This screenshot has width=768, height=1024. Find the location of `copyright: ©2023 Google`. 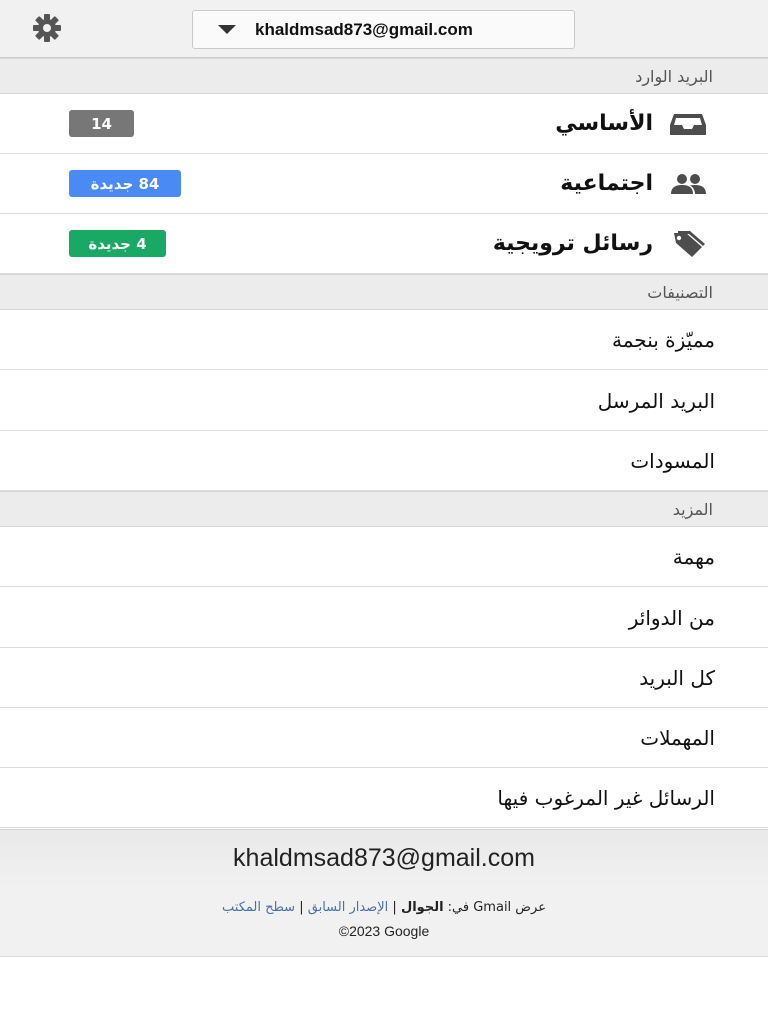

copyright: ©2023 Google is located at coordinates (384, 931).